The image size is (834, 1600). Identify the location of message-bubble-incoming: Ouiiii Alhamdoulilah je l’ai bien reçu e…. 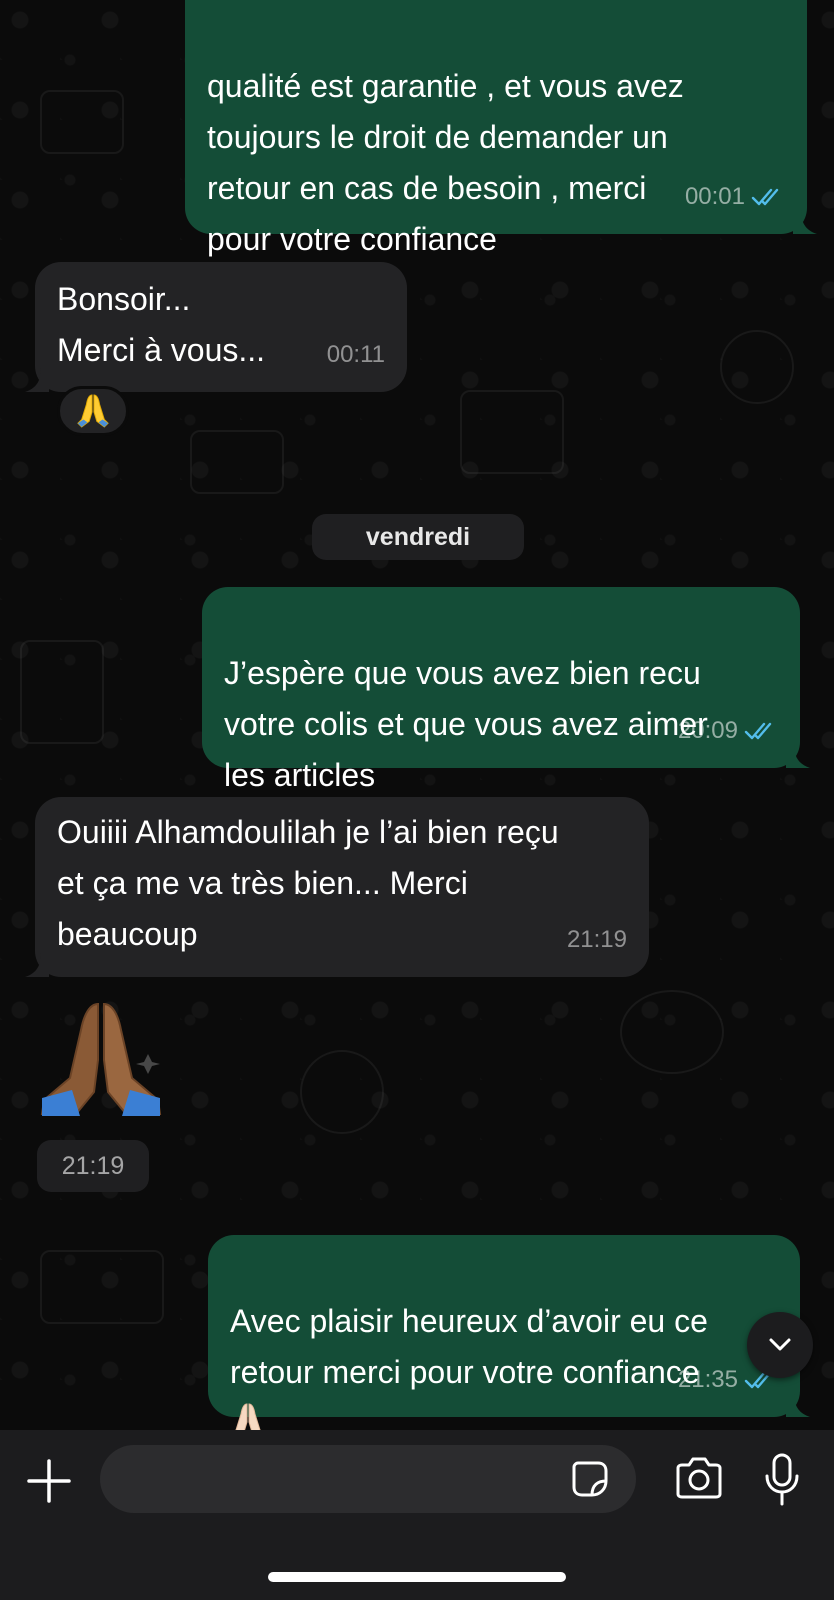
(337, 887).